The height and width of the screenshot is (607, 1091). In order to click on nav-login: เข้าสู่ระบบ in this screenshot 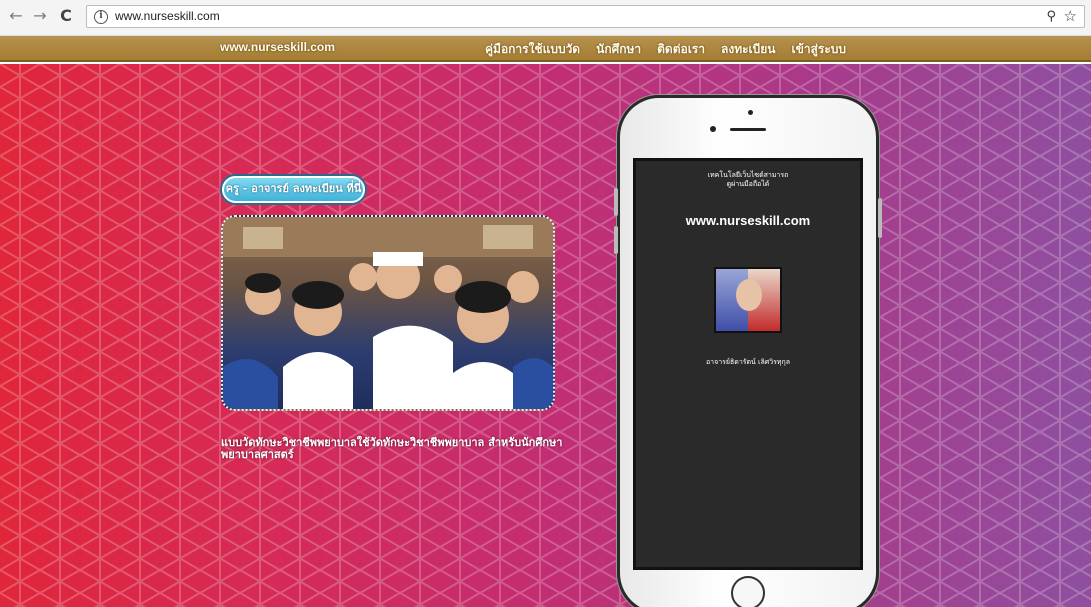, I will do `click(819, 49)`.